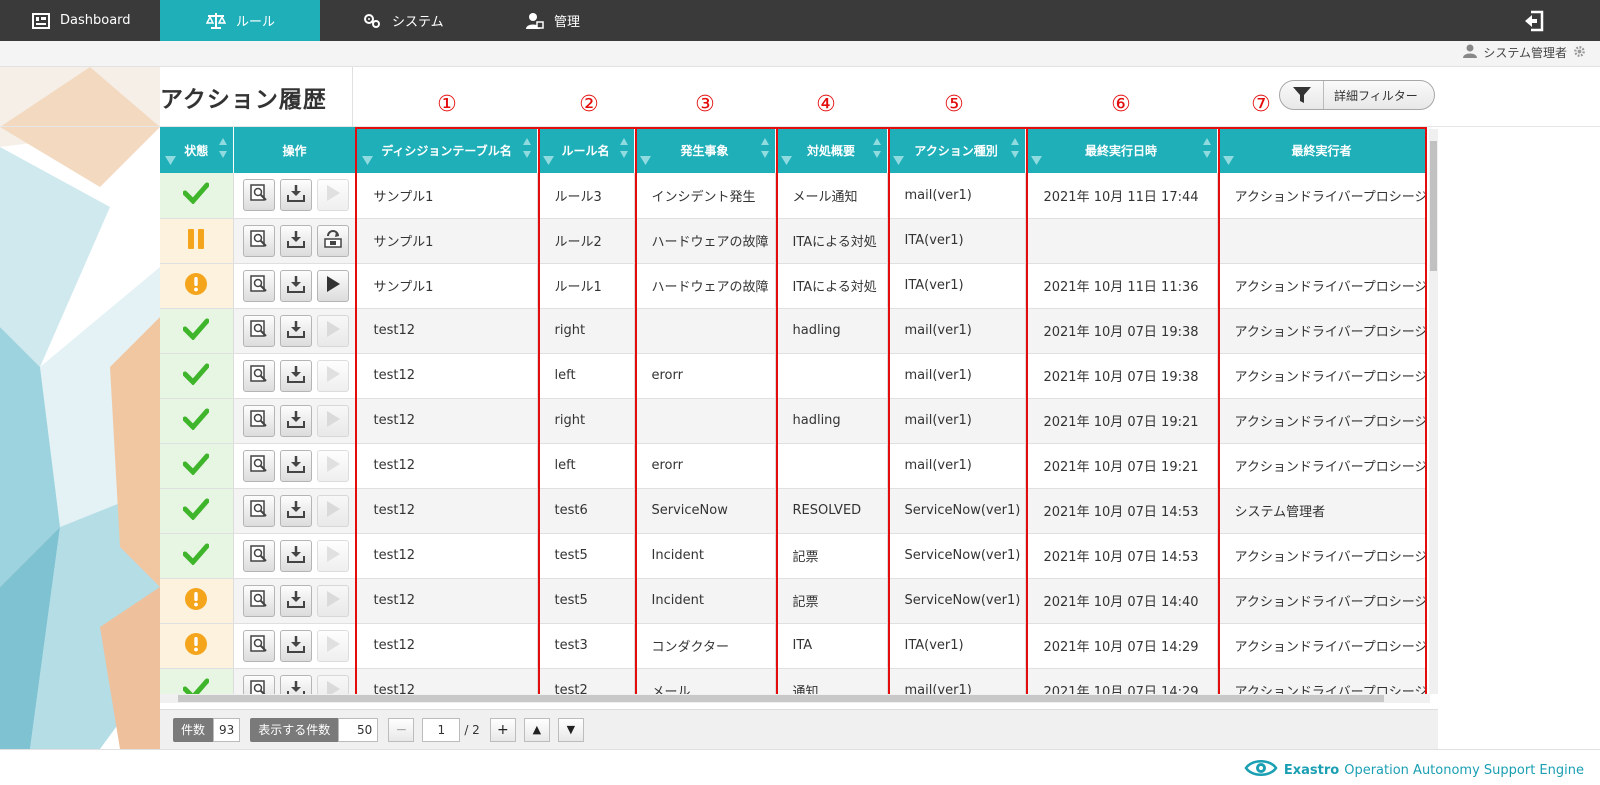 This screenshot has height=785, width=1600. What do you see at coordinates (705, 150) in the screenshot?
I see `col-event: 発生事象` at bounding box center [705, 150].